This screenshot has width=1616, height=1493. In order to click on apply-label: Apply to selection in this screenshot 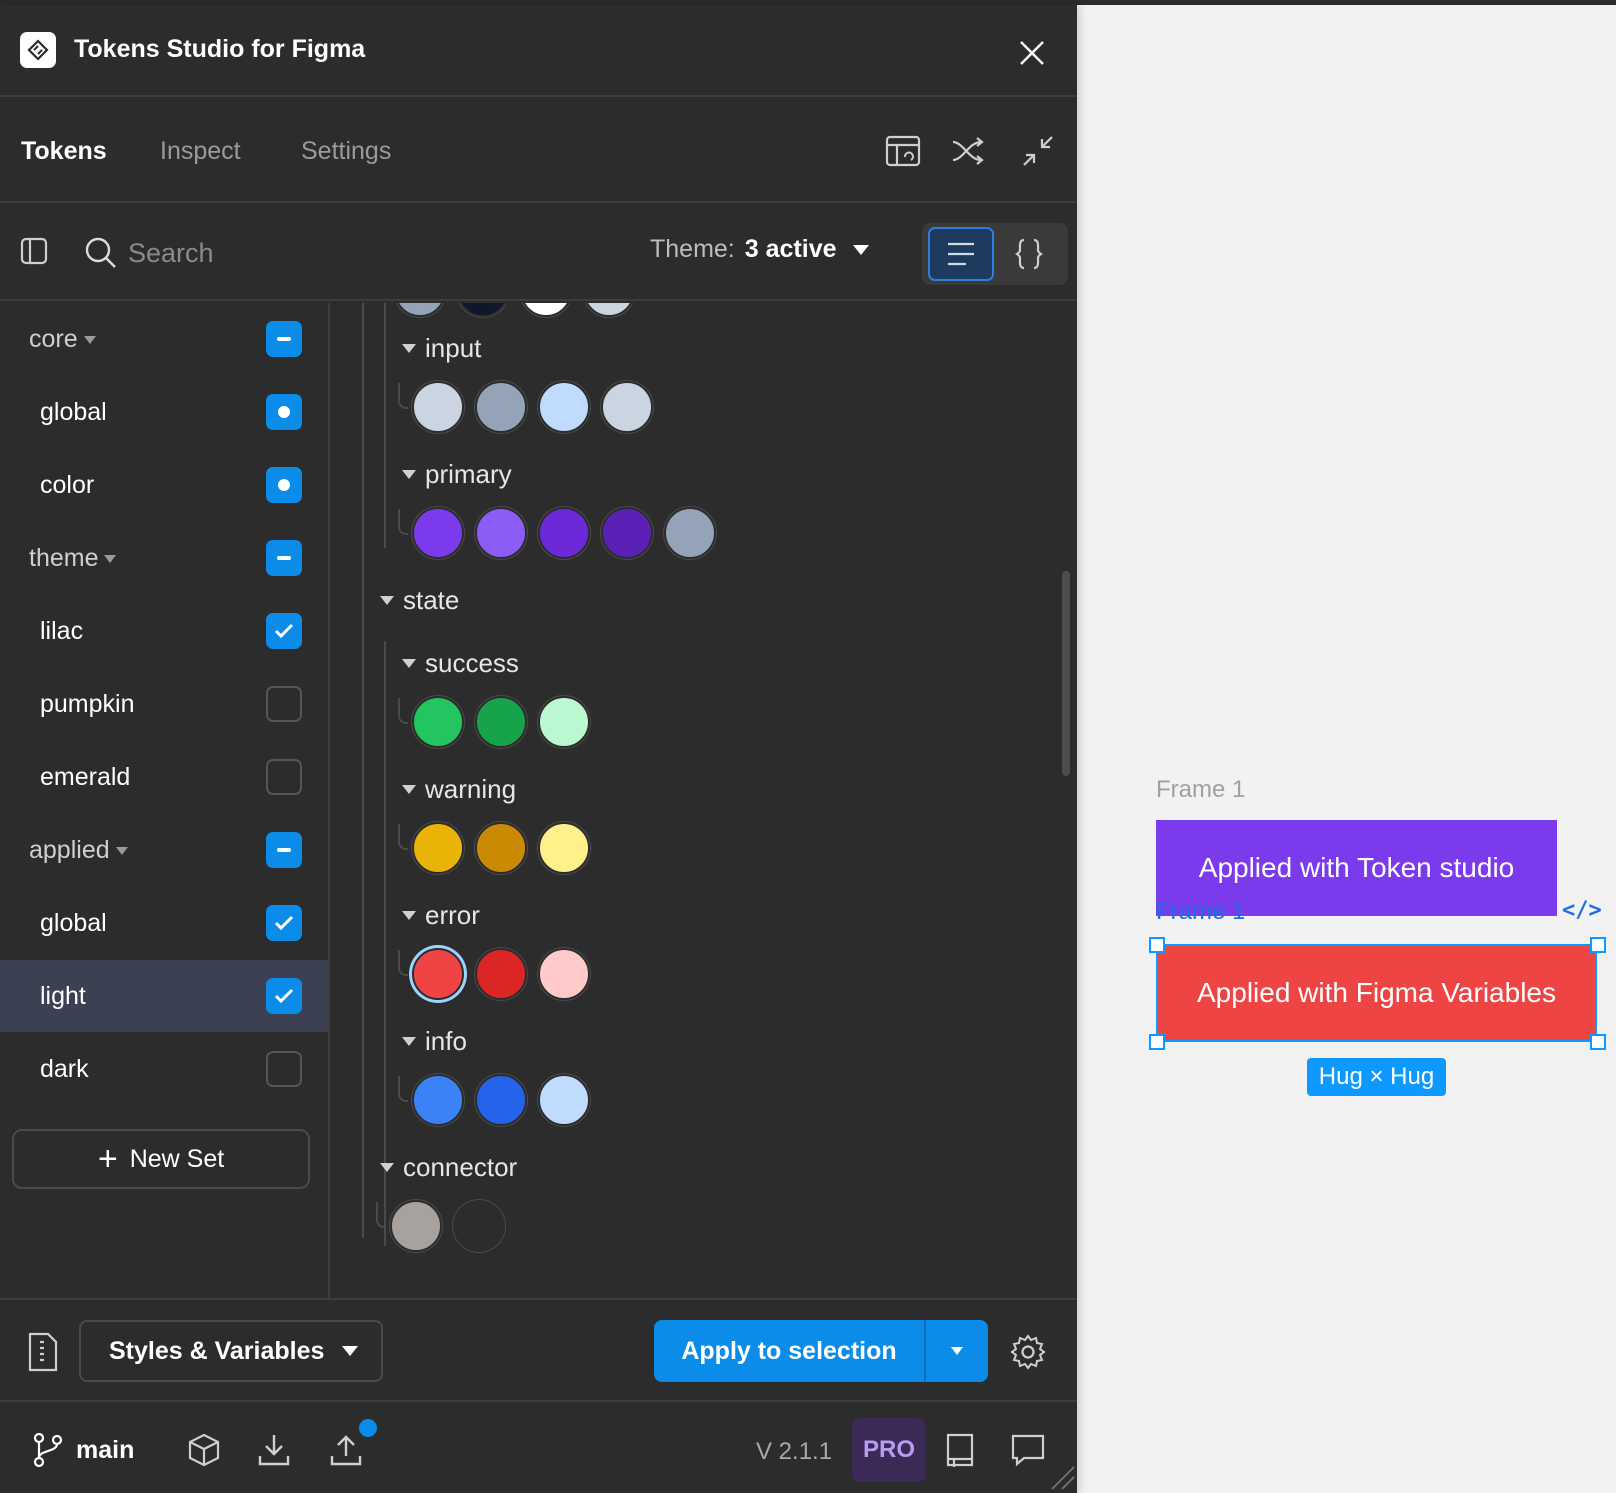, I will do `click(790, 1351)`.